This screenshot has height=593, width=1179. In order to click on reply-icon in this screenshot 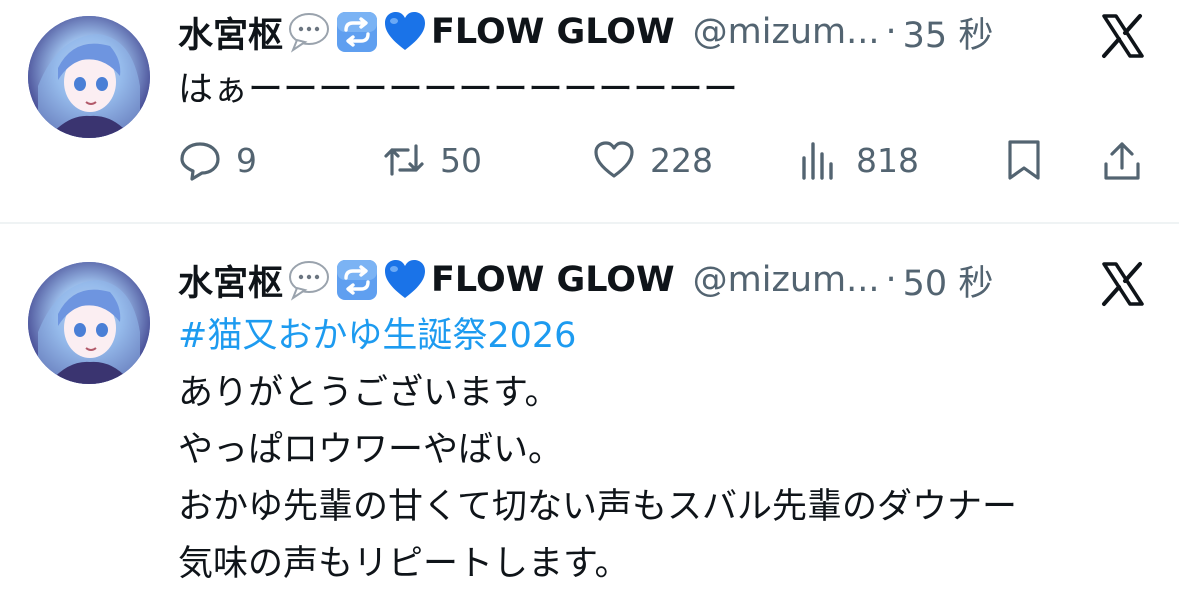, I will do `click(200, 160)`.